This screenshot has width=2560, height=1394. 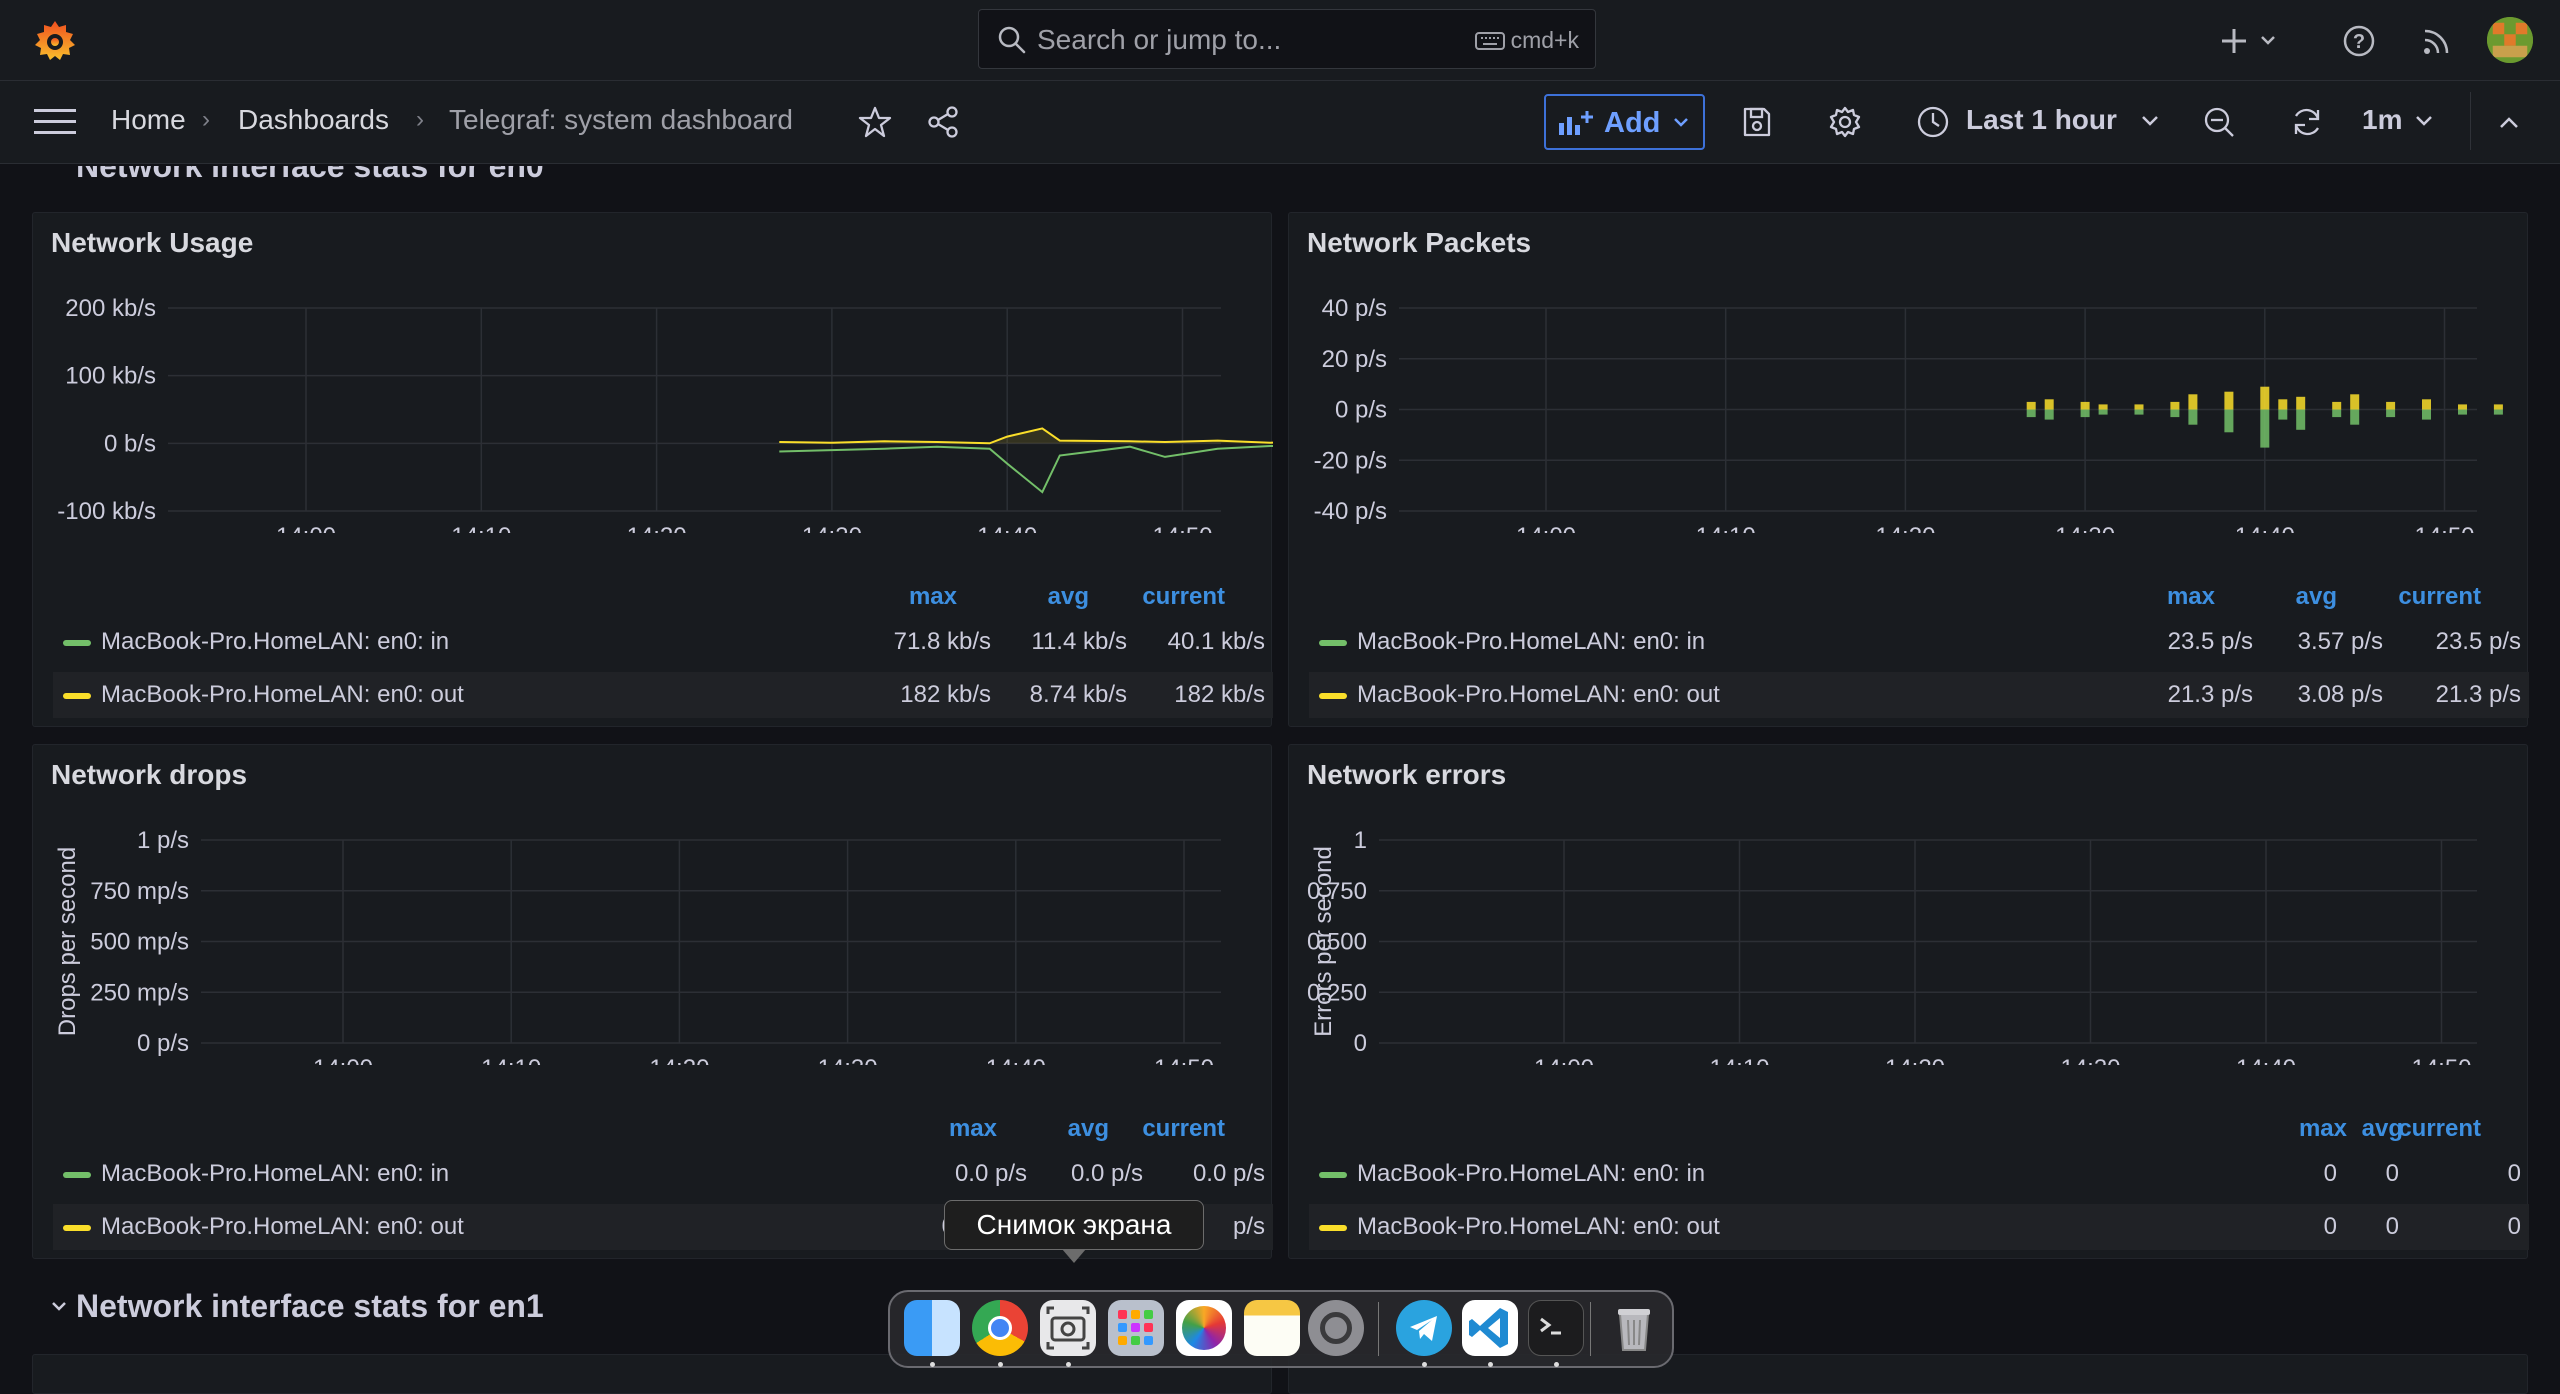 I want to click on panel-title: Network errors, so click(x=1406, y=775).